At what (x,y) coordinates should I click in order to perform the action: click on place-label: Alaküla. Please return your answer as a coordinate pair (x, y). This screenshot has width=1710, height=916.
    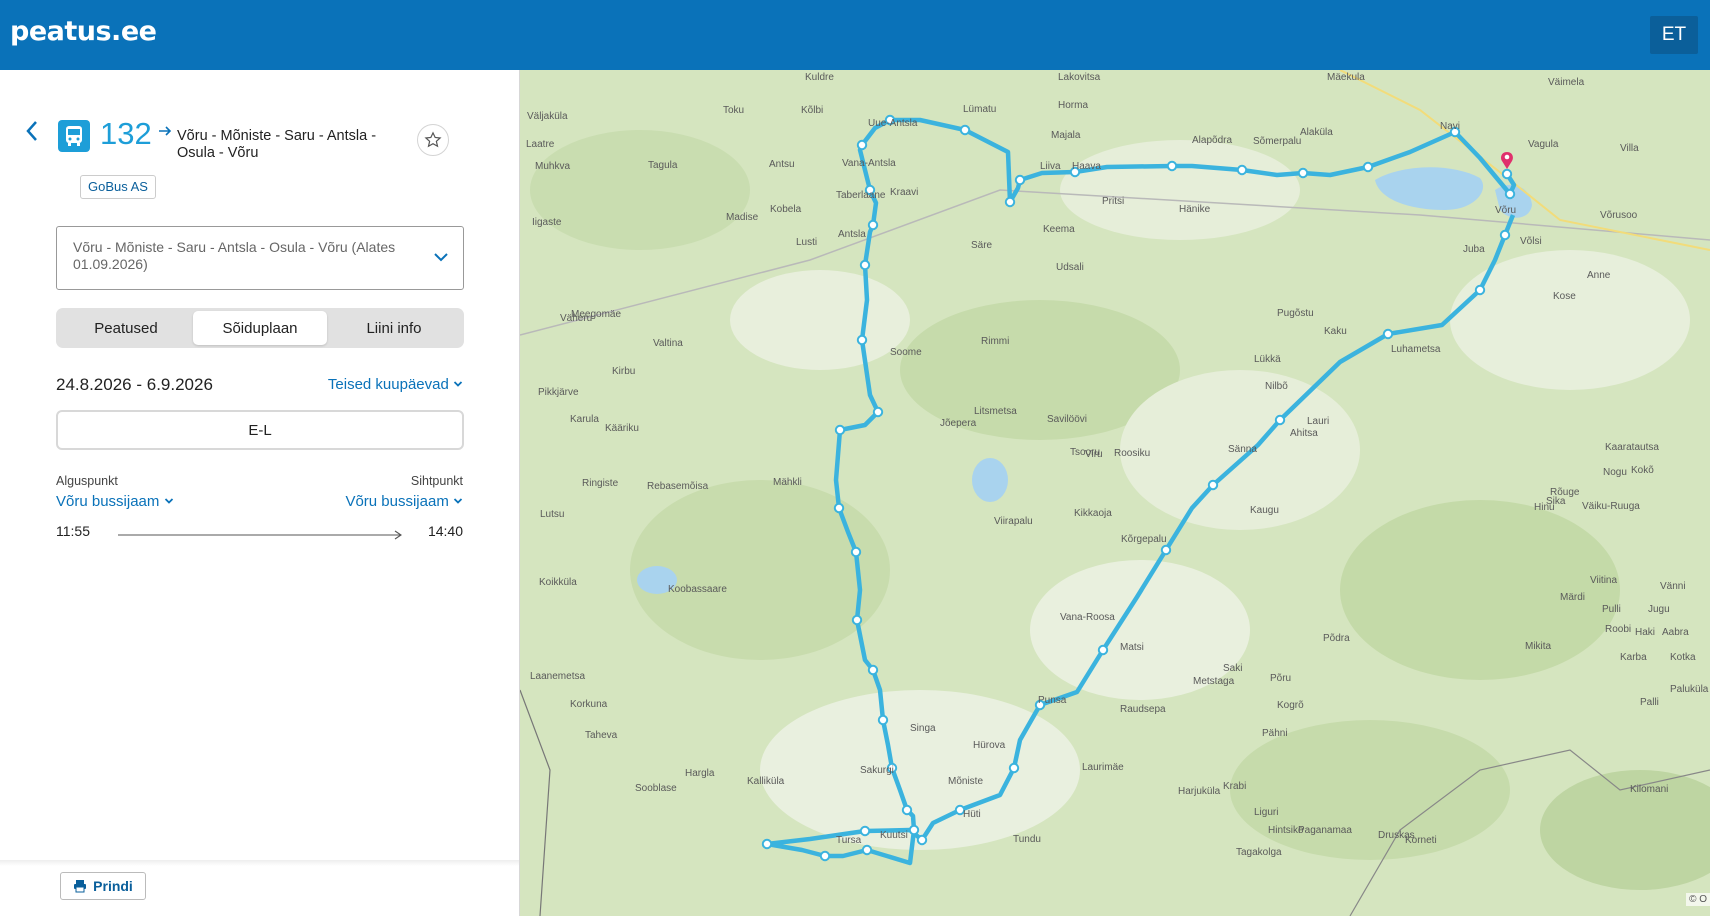
    Looking at the image, I should click on (1316, 132).